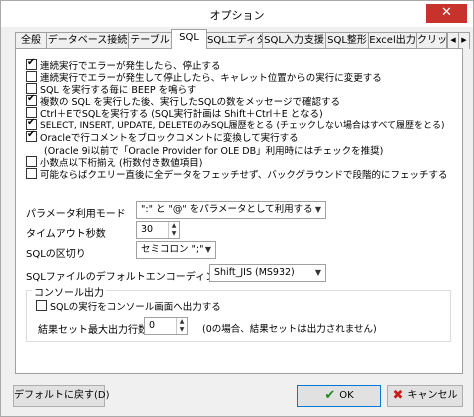  What do you see at coordinates (330, 395) in the screenshot?
I see `checkmark-icon: ✔` at bounding box center [330, 395].